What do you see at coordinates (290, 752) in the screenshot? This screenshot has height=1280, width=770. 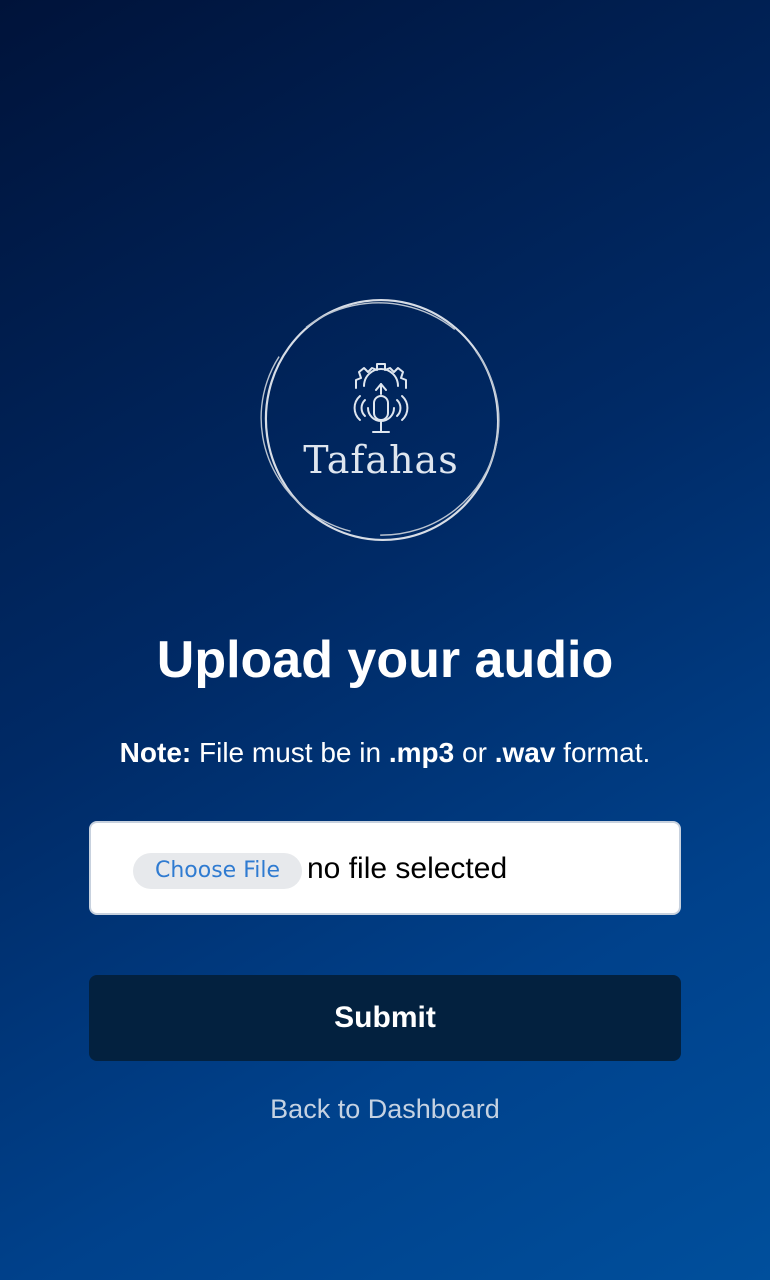 I see `note-text-before: File must be in` at bounding box center [290, 752].